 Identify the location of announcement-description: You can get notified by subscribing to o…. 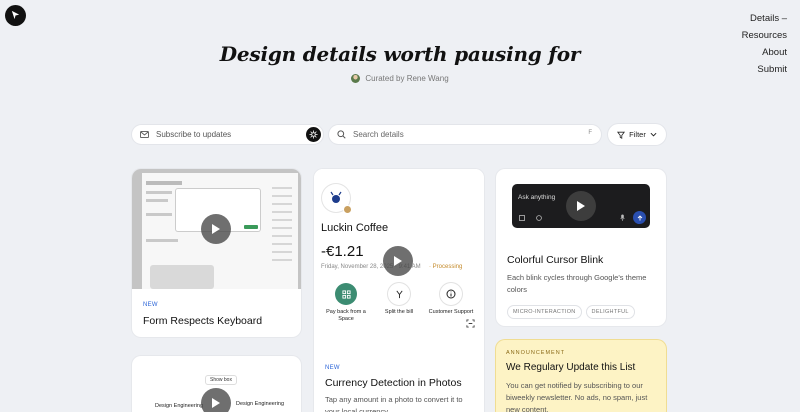
(577, 396).